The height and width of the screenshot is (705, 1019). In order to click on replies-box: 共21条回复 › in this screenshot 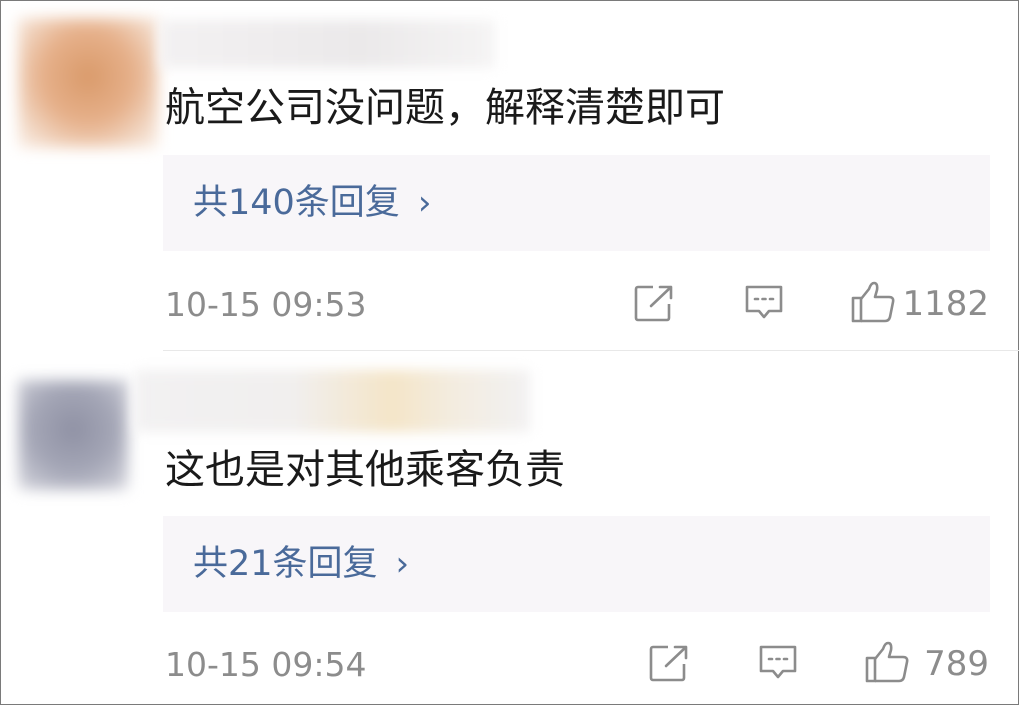, I will do `click(576, 564)`.